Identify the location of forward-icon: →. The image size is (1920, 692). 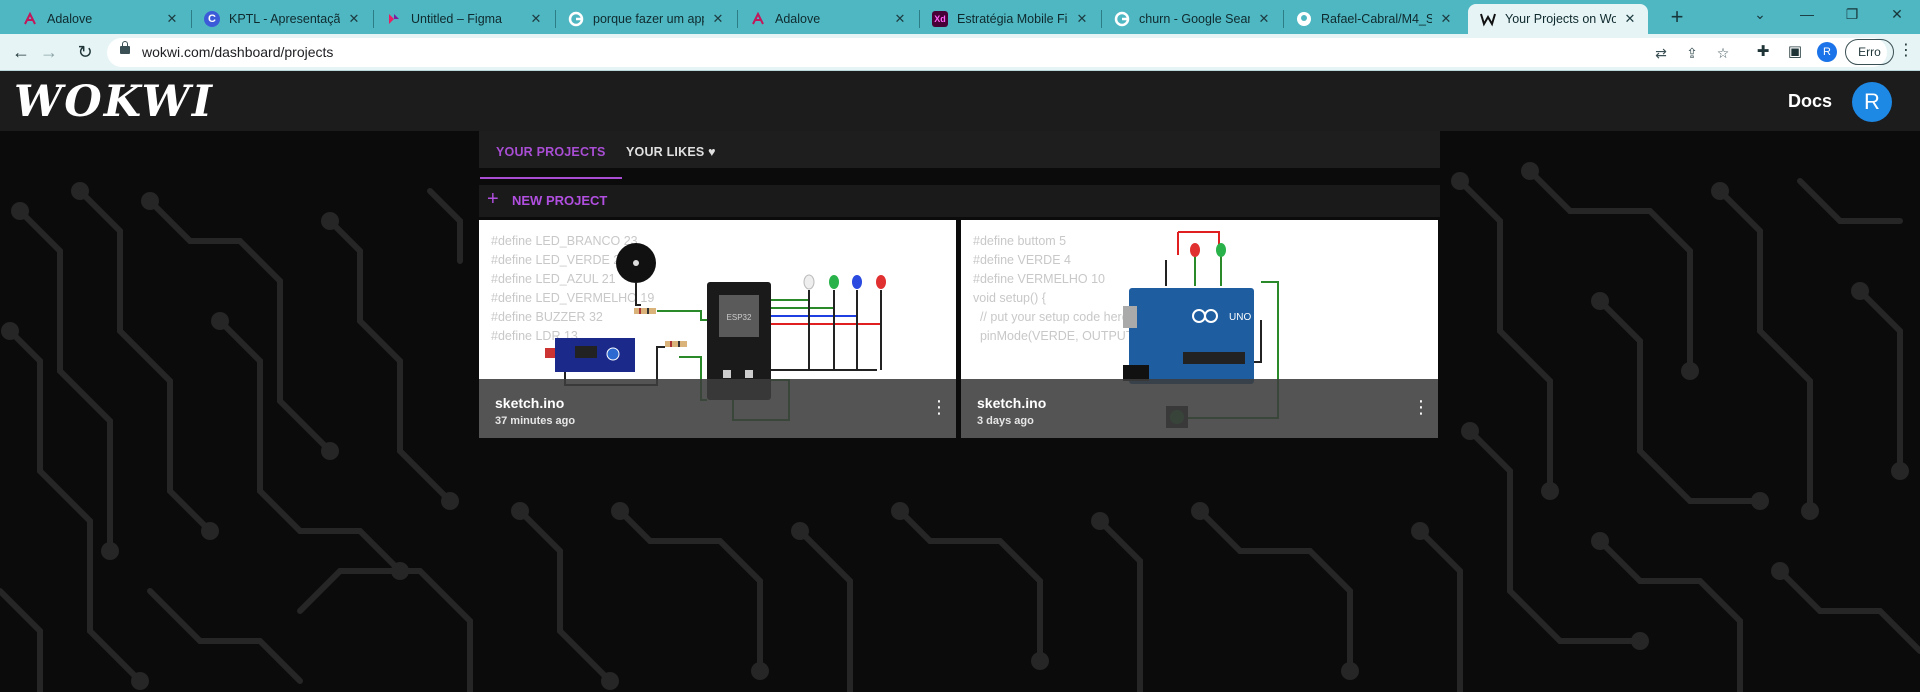
(49, 53).